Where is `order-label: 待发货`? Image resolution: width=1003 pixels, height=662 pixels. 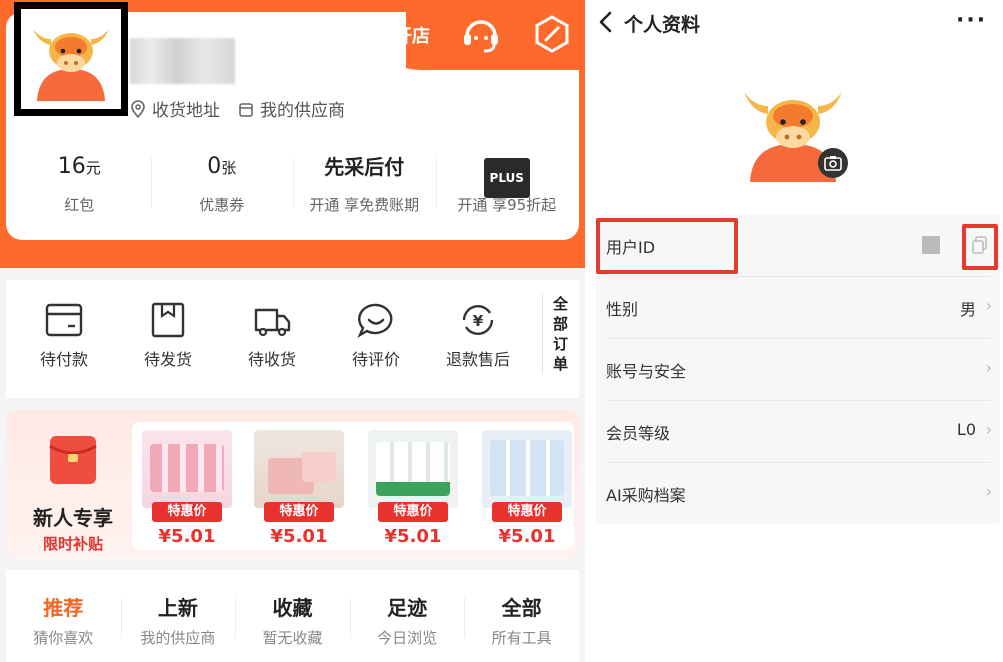
order-label: 待发货 is located at coordinates (167, 359).